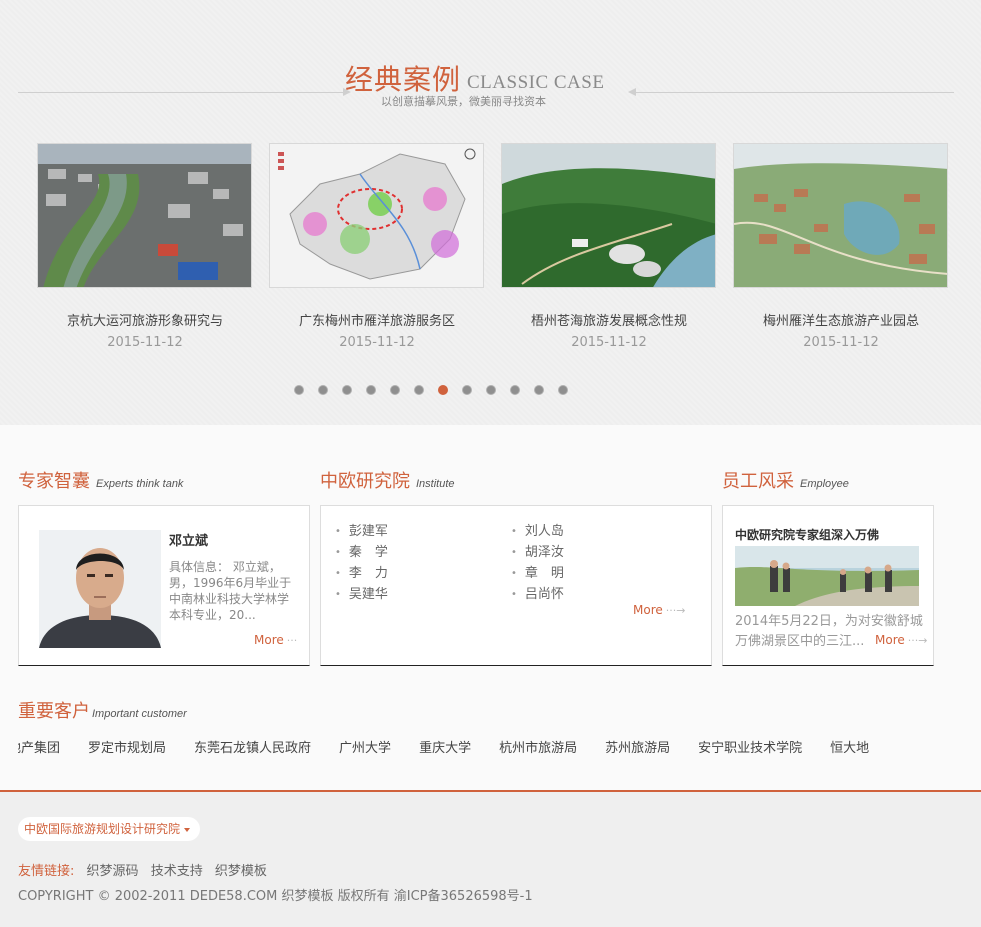  Describe the element at coordinates (54, 711) in the screenshot. I see `customers-title: 重要客户` at that location.